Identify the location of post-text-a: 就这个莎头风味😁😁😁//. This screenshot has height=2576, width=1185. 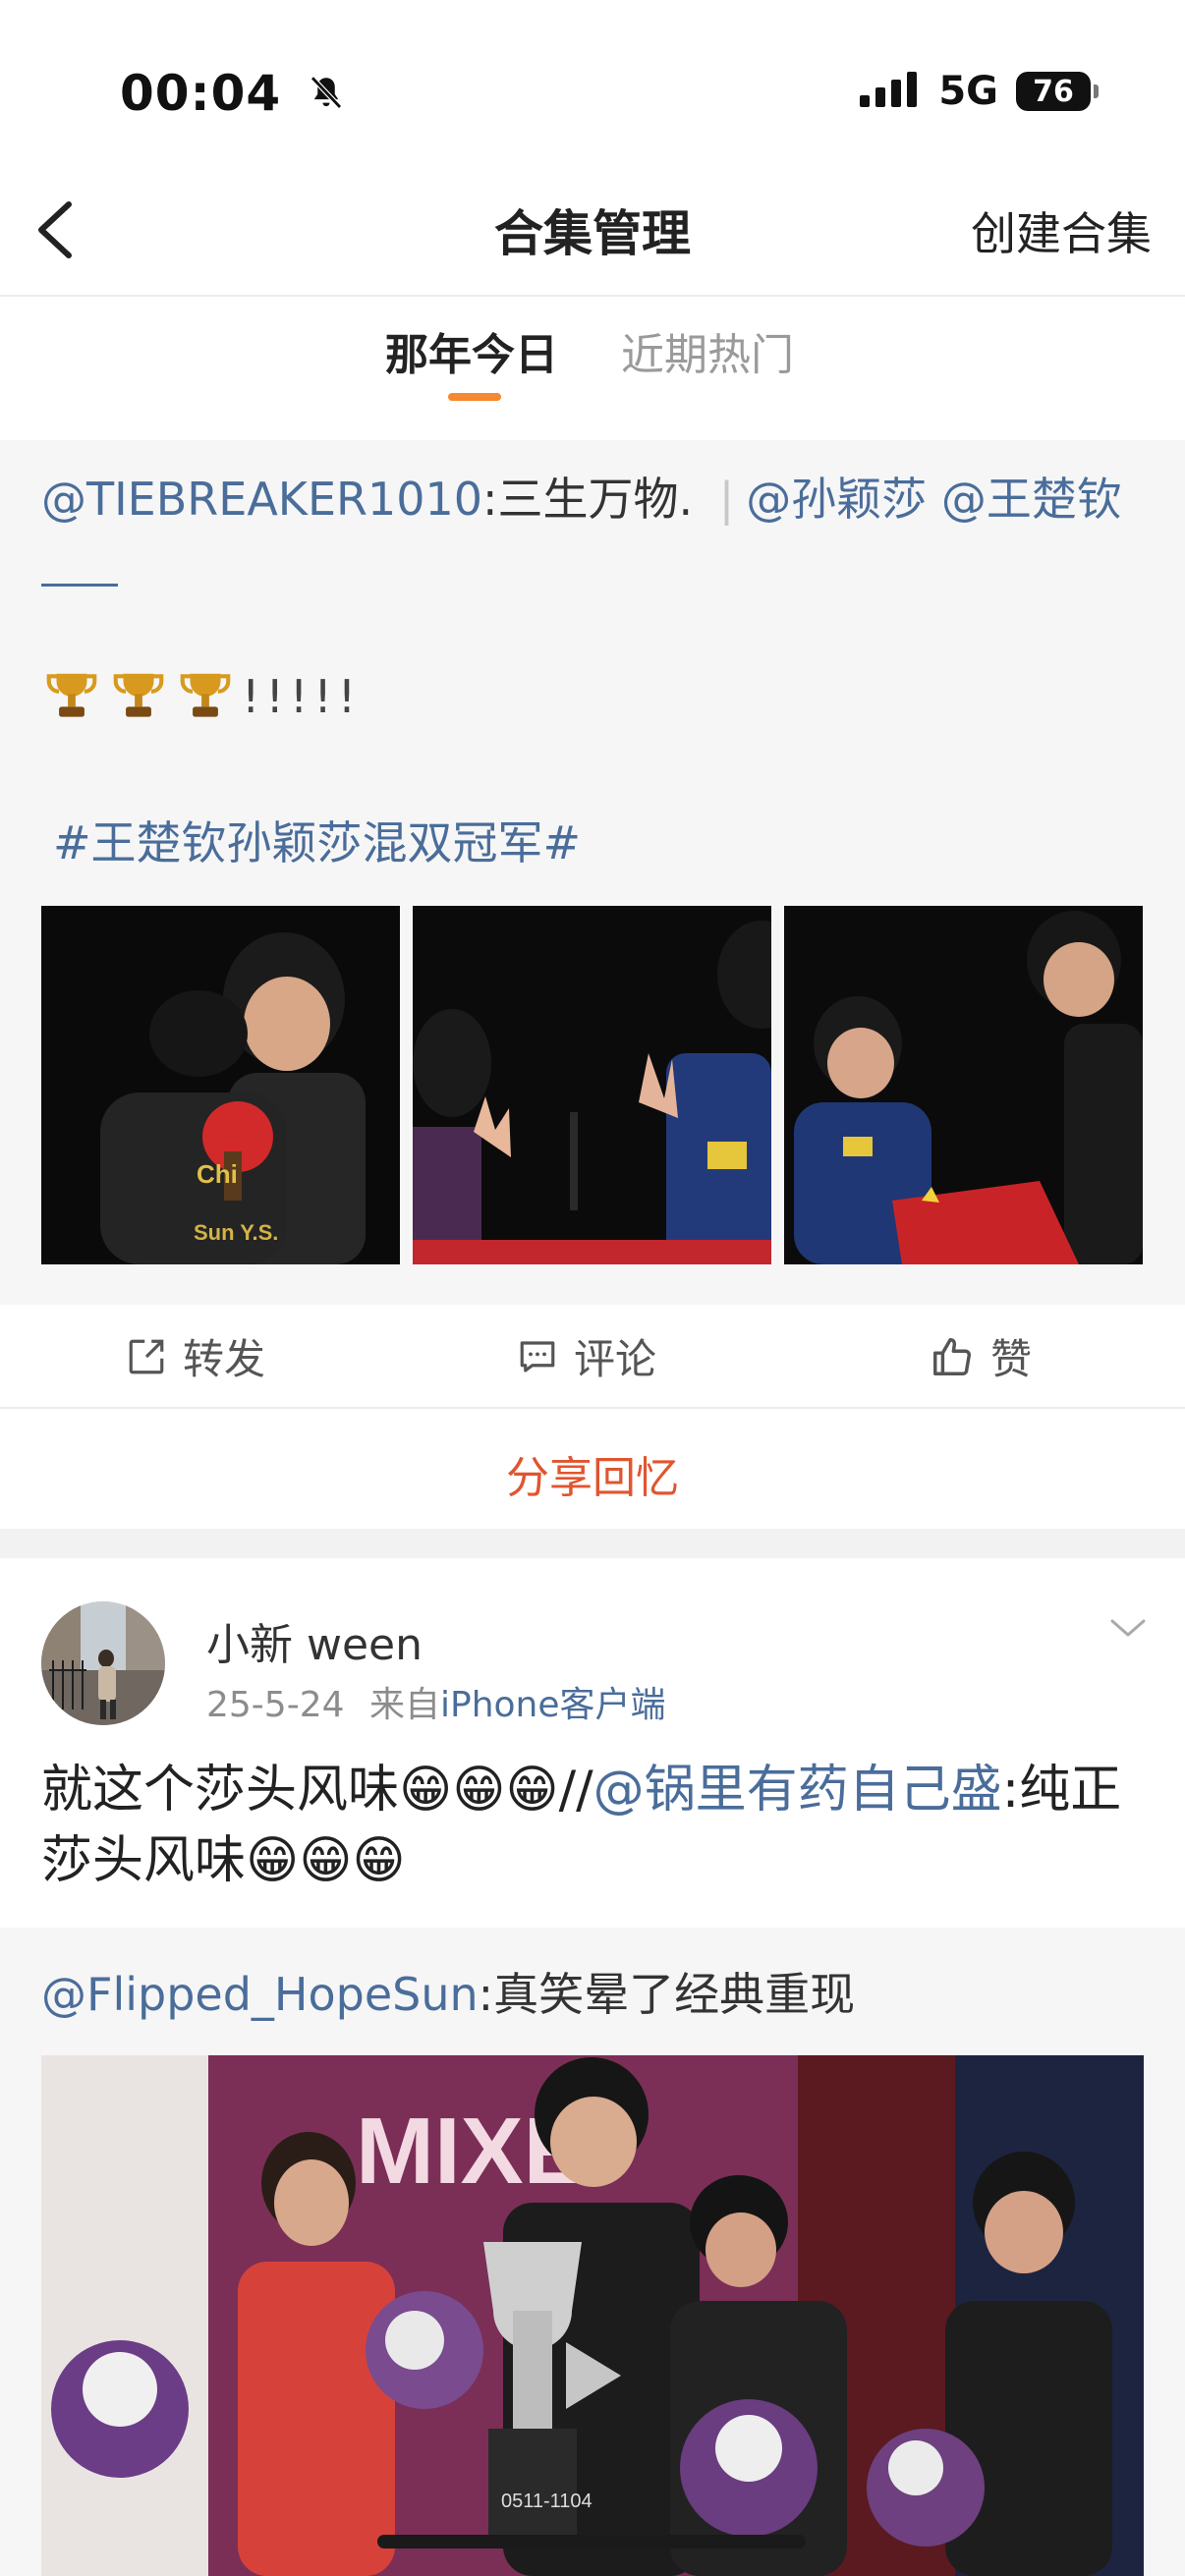
(317, 1790).